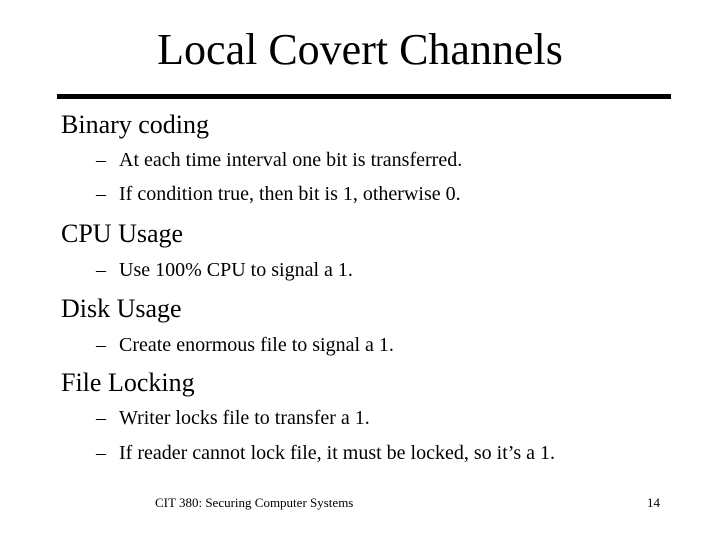  I want to click on section-heading-binary-coding: Binary coding, so click(135, 124).